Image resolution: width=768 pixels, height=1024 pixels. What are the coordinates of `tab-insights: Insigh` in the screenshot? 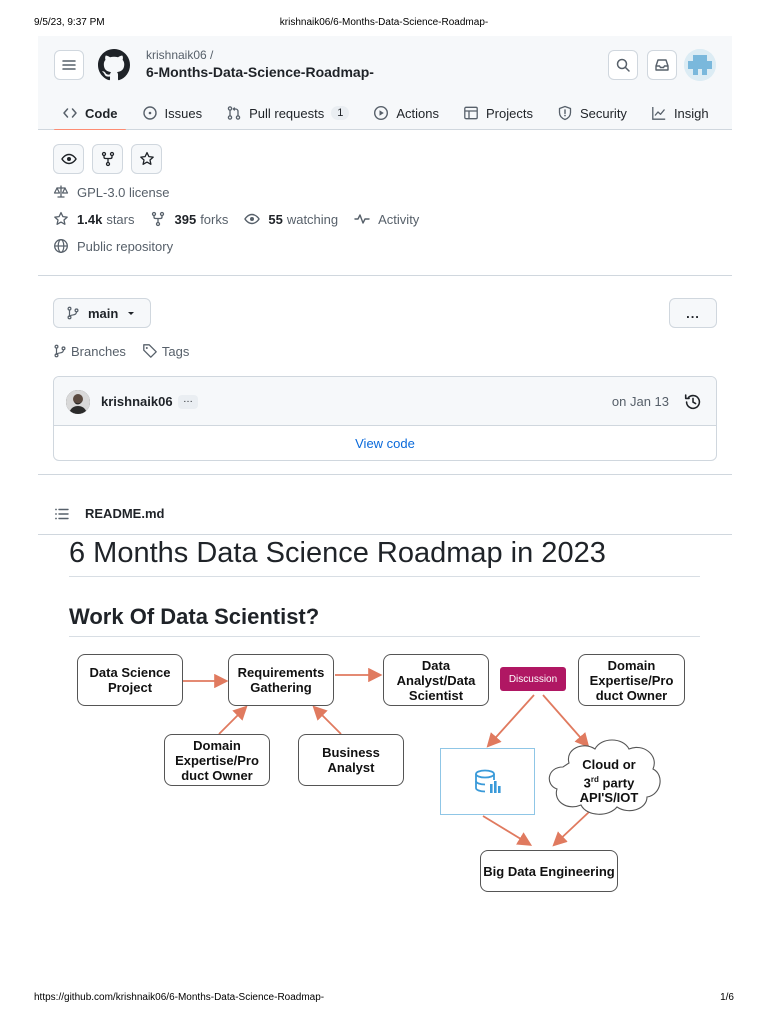 It's located at (680, 113).